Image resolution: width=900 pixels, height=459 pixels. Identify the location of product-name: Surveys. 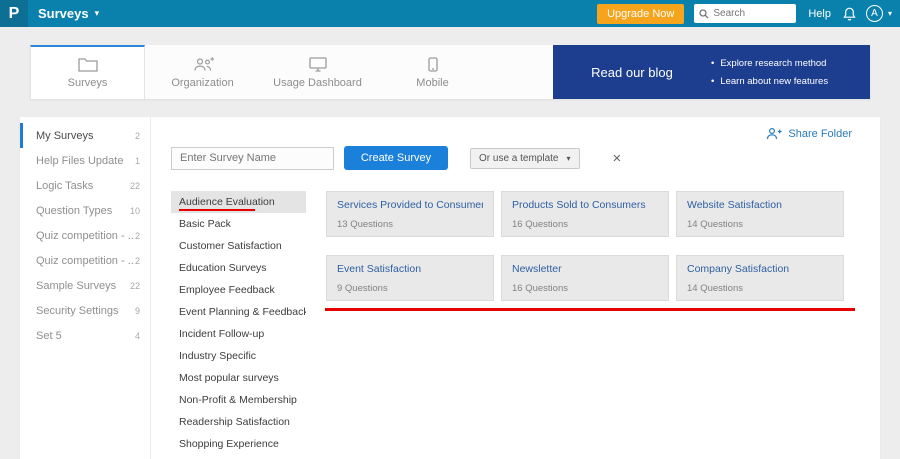
(63, 13).